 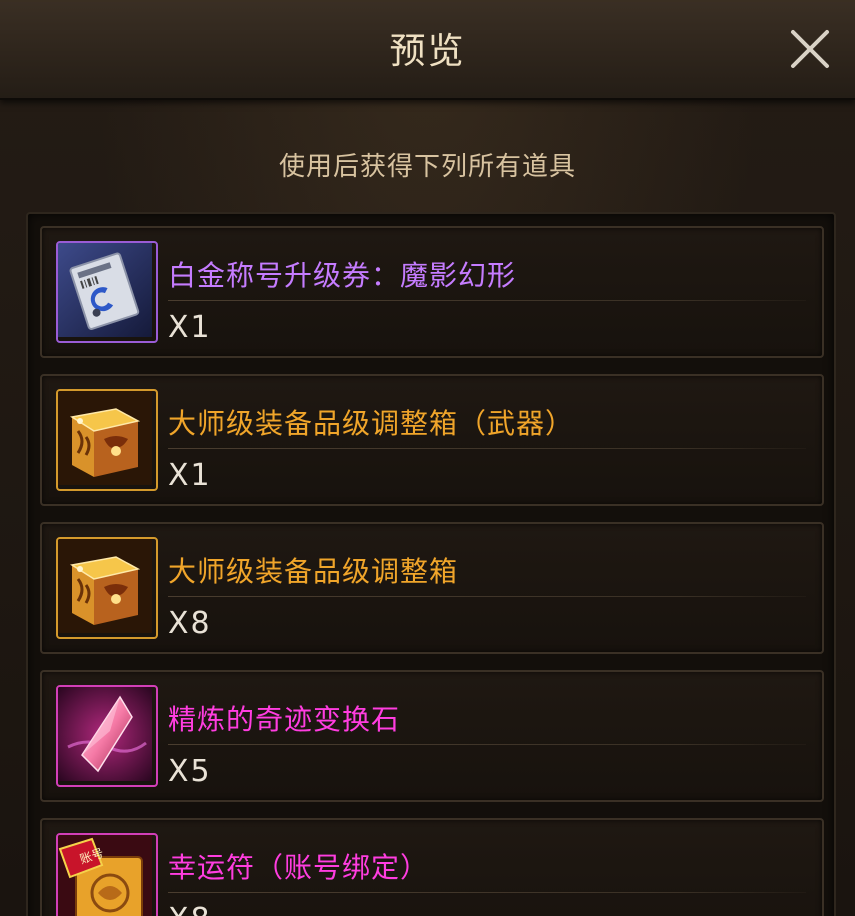 I want to click on item-name: 大师级装备品级调整箱（武器）, so click(x=371, y=423).